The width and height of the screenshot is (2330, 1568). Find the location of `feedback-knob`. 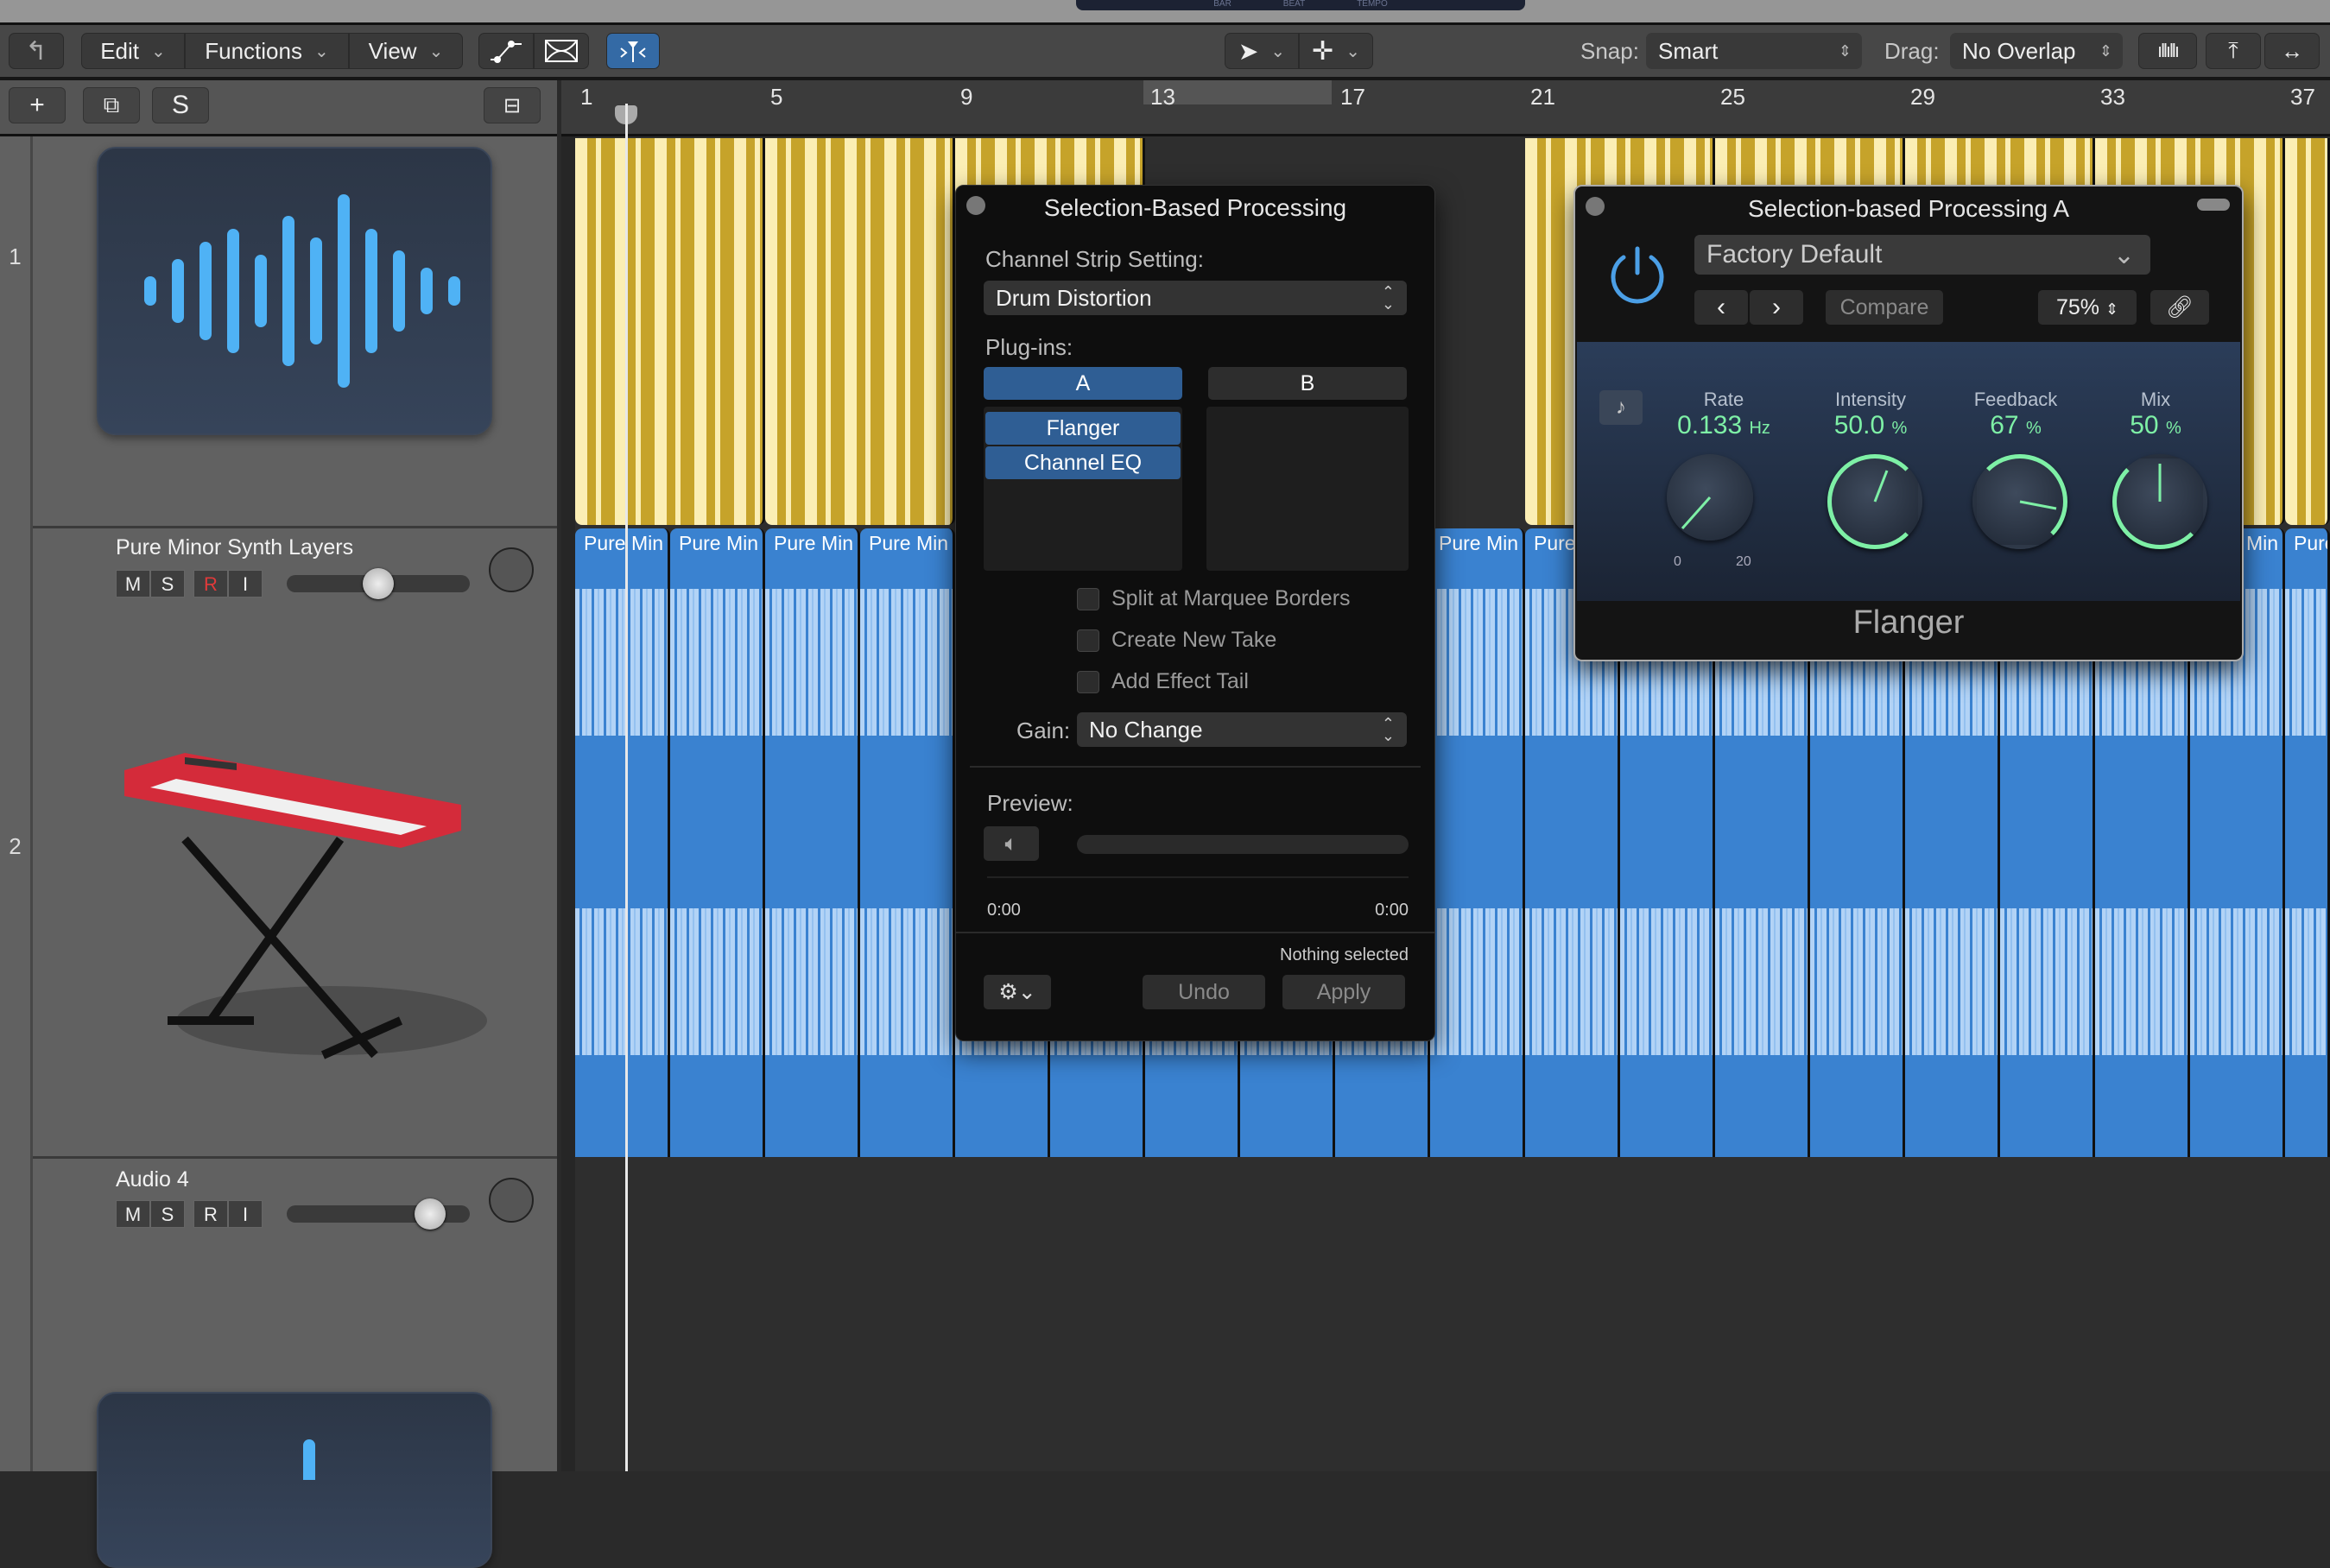

feedback-knob is located at coordinates (2019, 501).